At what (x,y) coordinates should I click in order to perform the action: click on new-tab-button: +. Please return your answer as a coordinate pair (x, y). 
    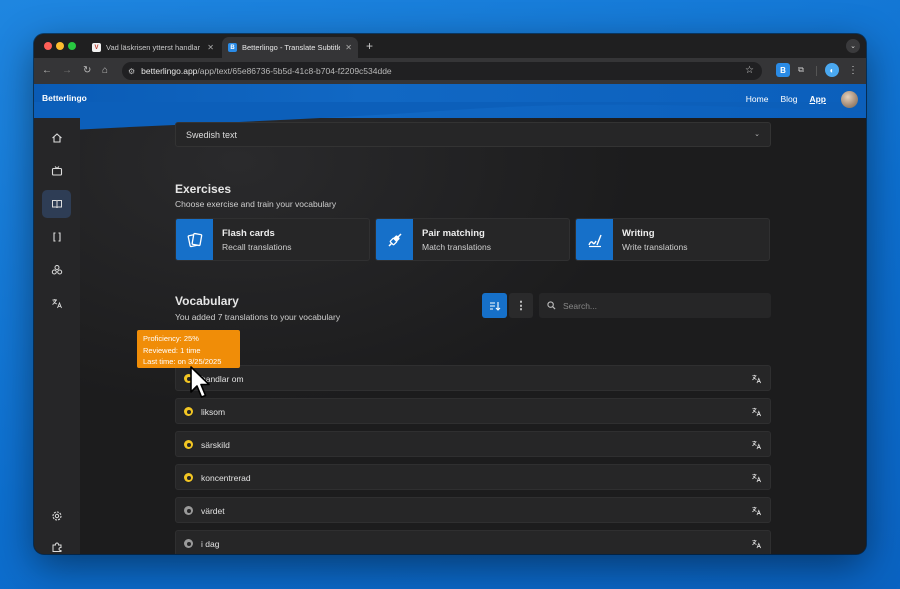
    Looking at the image, I should click on (369, 46).